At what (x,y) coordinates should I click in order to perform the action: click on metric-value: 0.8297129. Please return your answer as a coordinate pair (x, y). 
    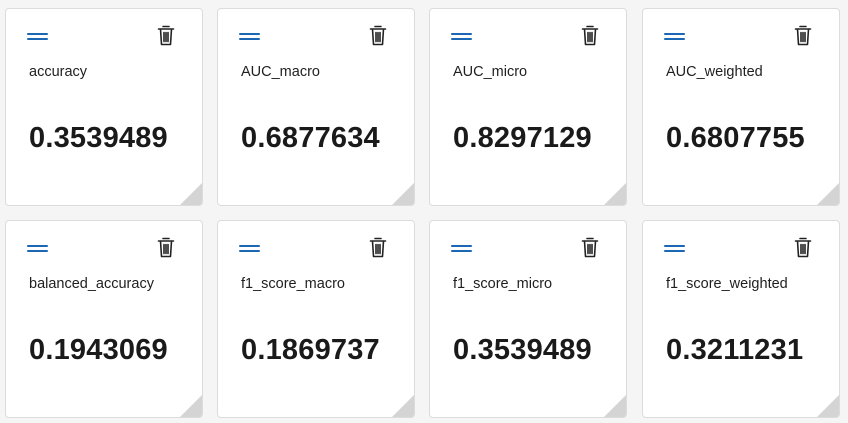
    Looking at the image, I should click on (522, 138).